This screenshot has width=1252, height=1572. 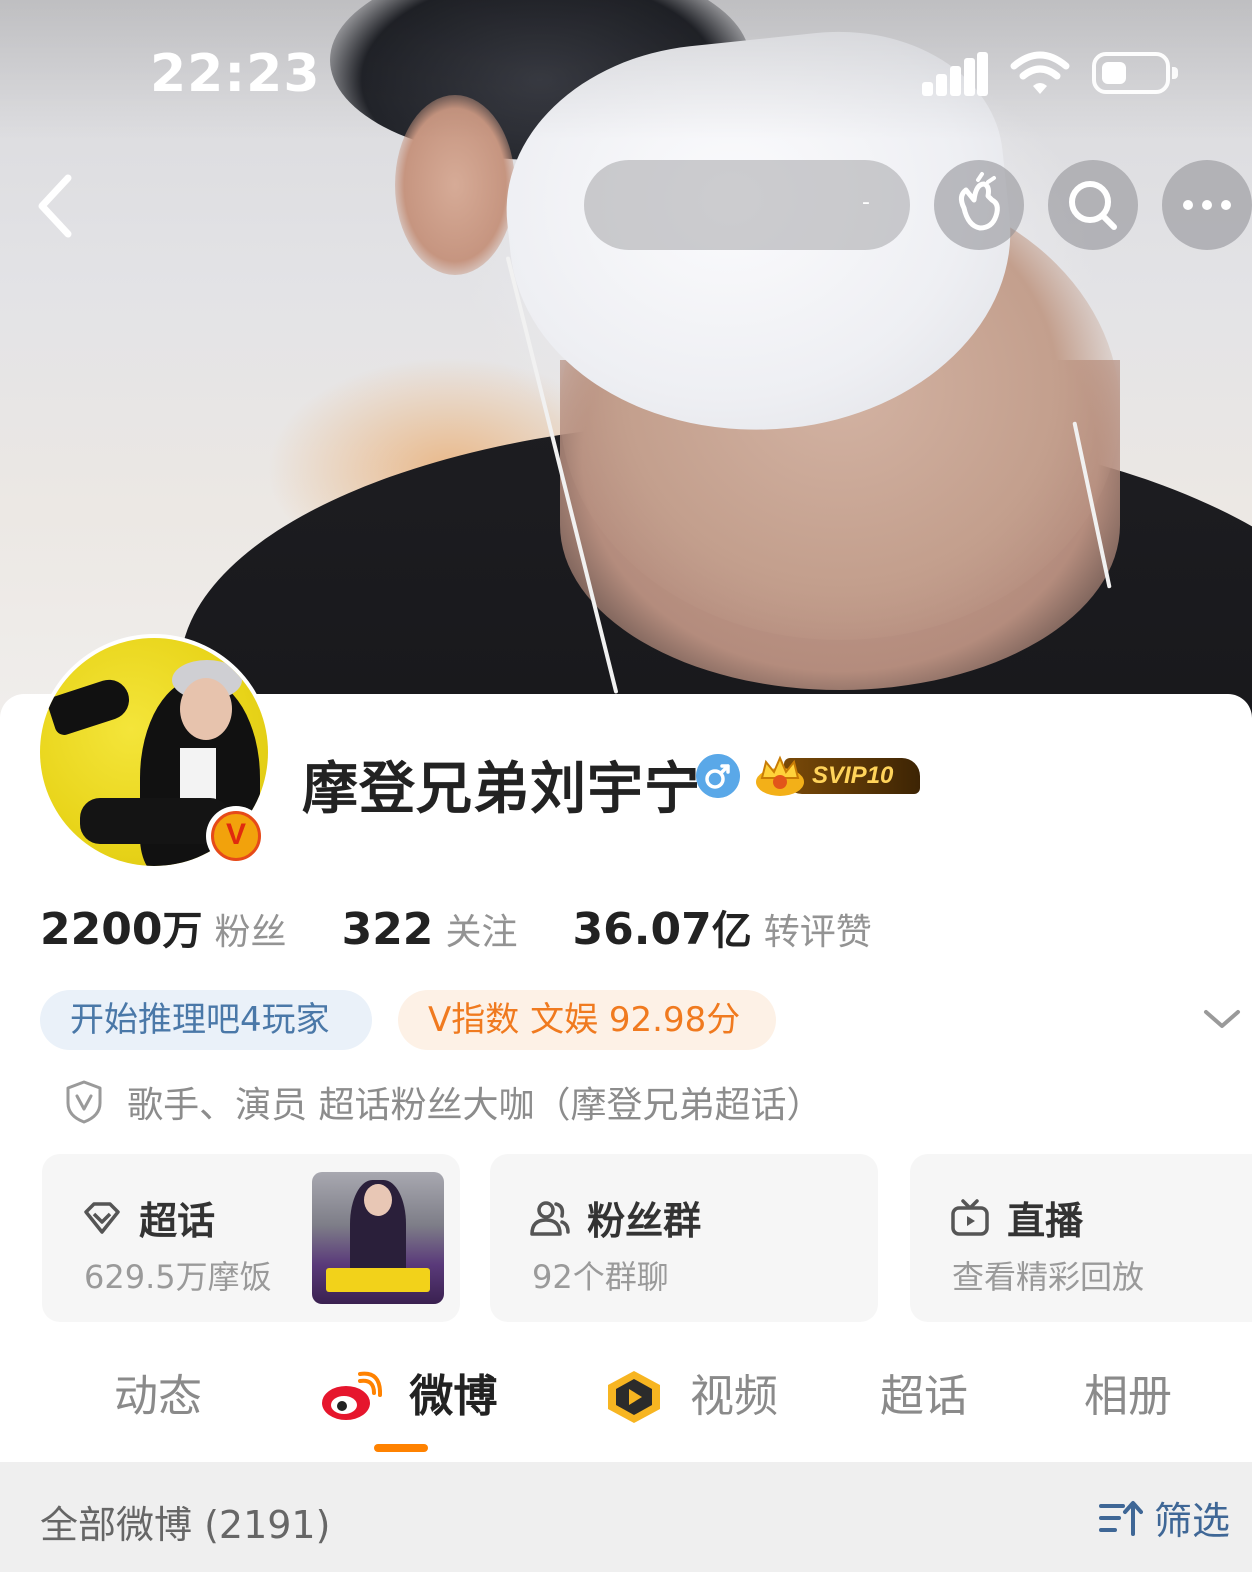 I want to click on stat-followers: 2200万 粉丝, so click(x=163, y=927).